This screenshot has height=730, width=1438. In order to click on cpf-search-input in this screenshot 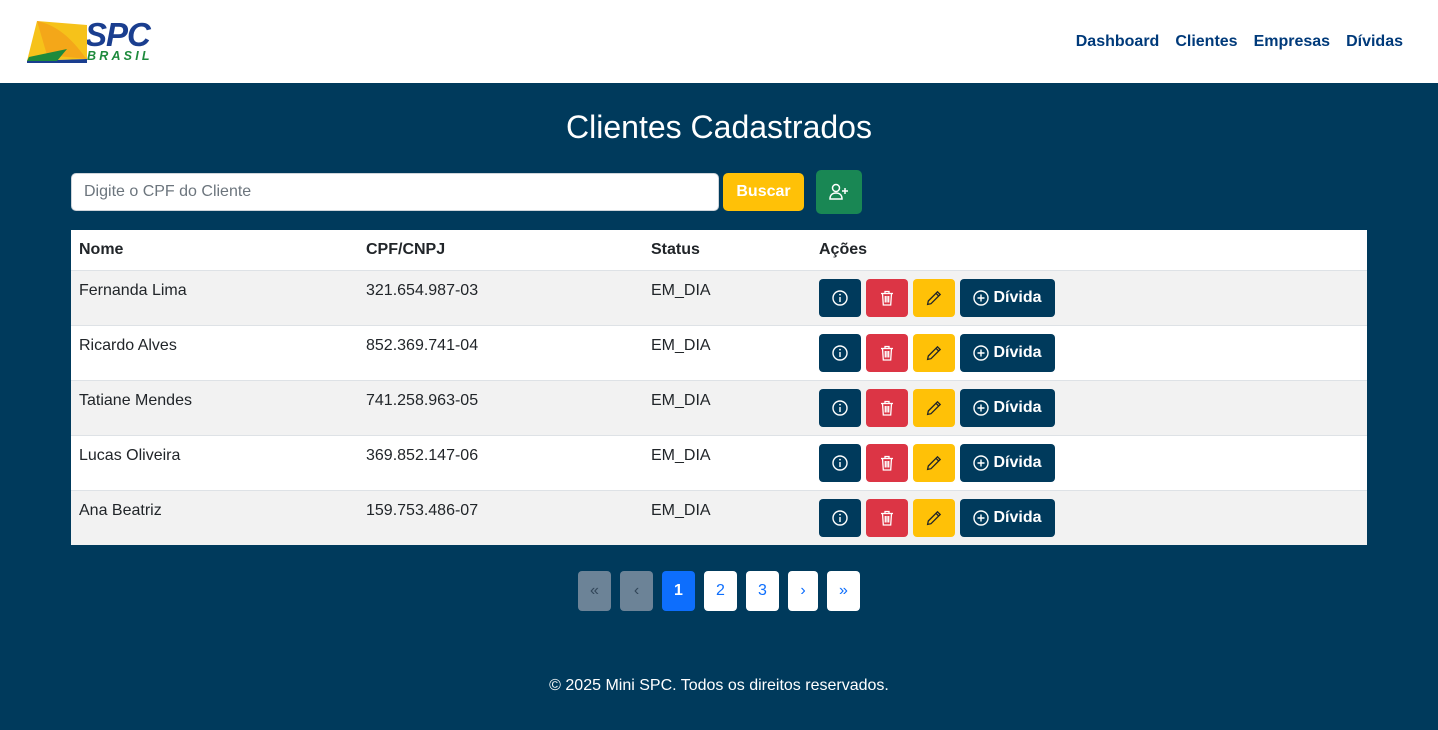, I will do `click(395, 192)`.